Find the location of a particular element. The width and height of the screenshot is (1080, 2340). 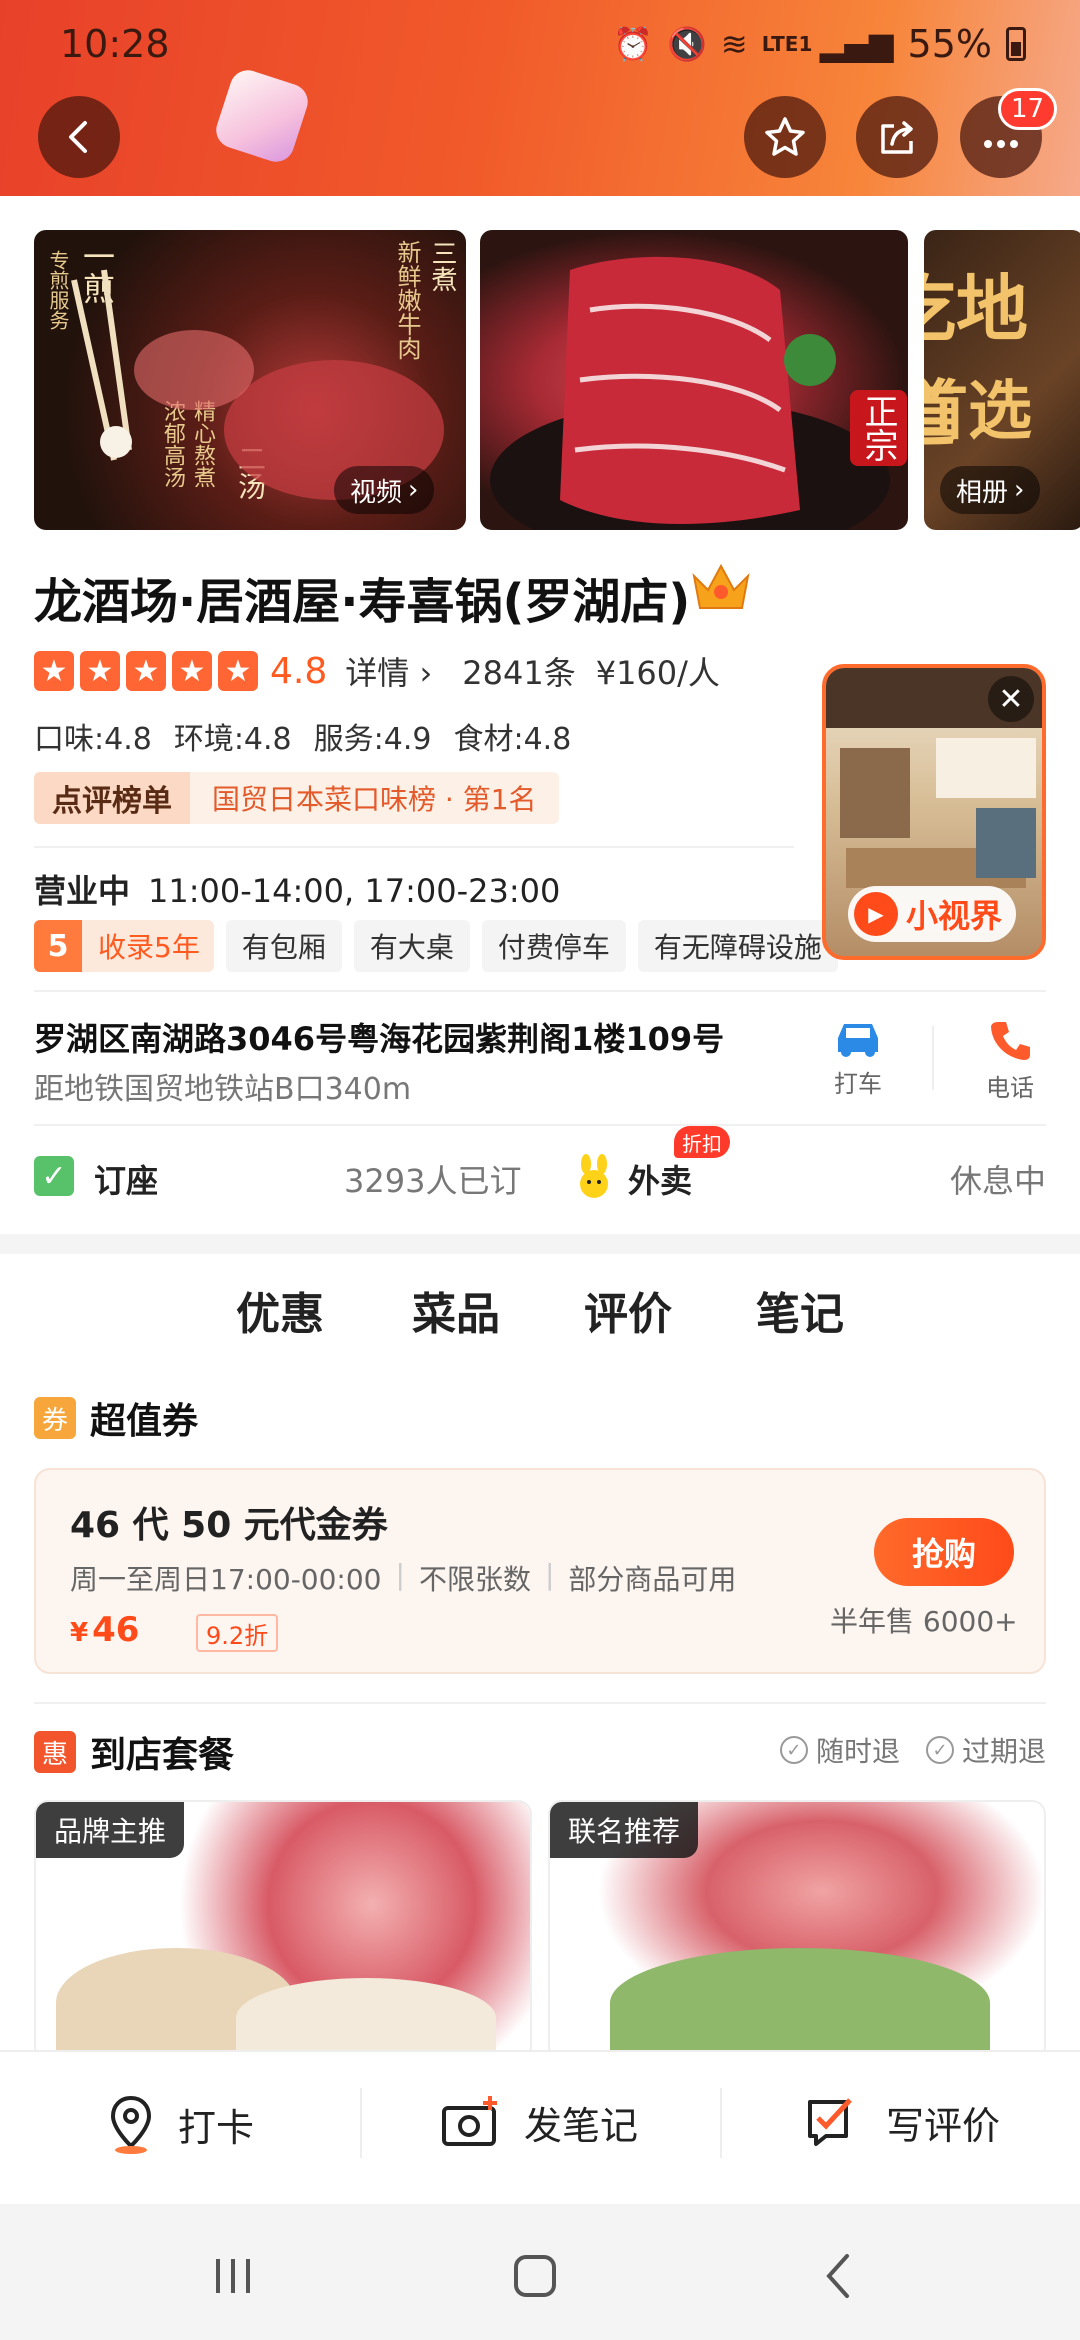

feature-tags: 5 收录5年 有包厢 有大桌 付费停车 有无障碍设施 is located at coordinates (436, 946).